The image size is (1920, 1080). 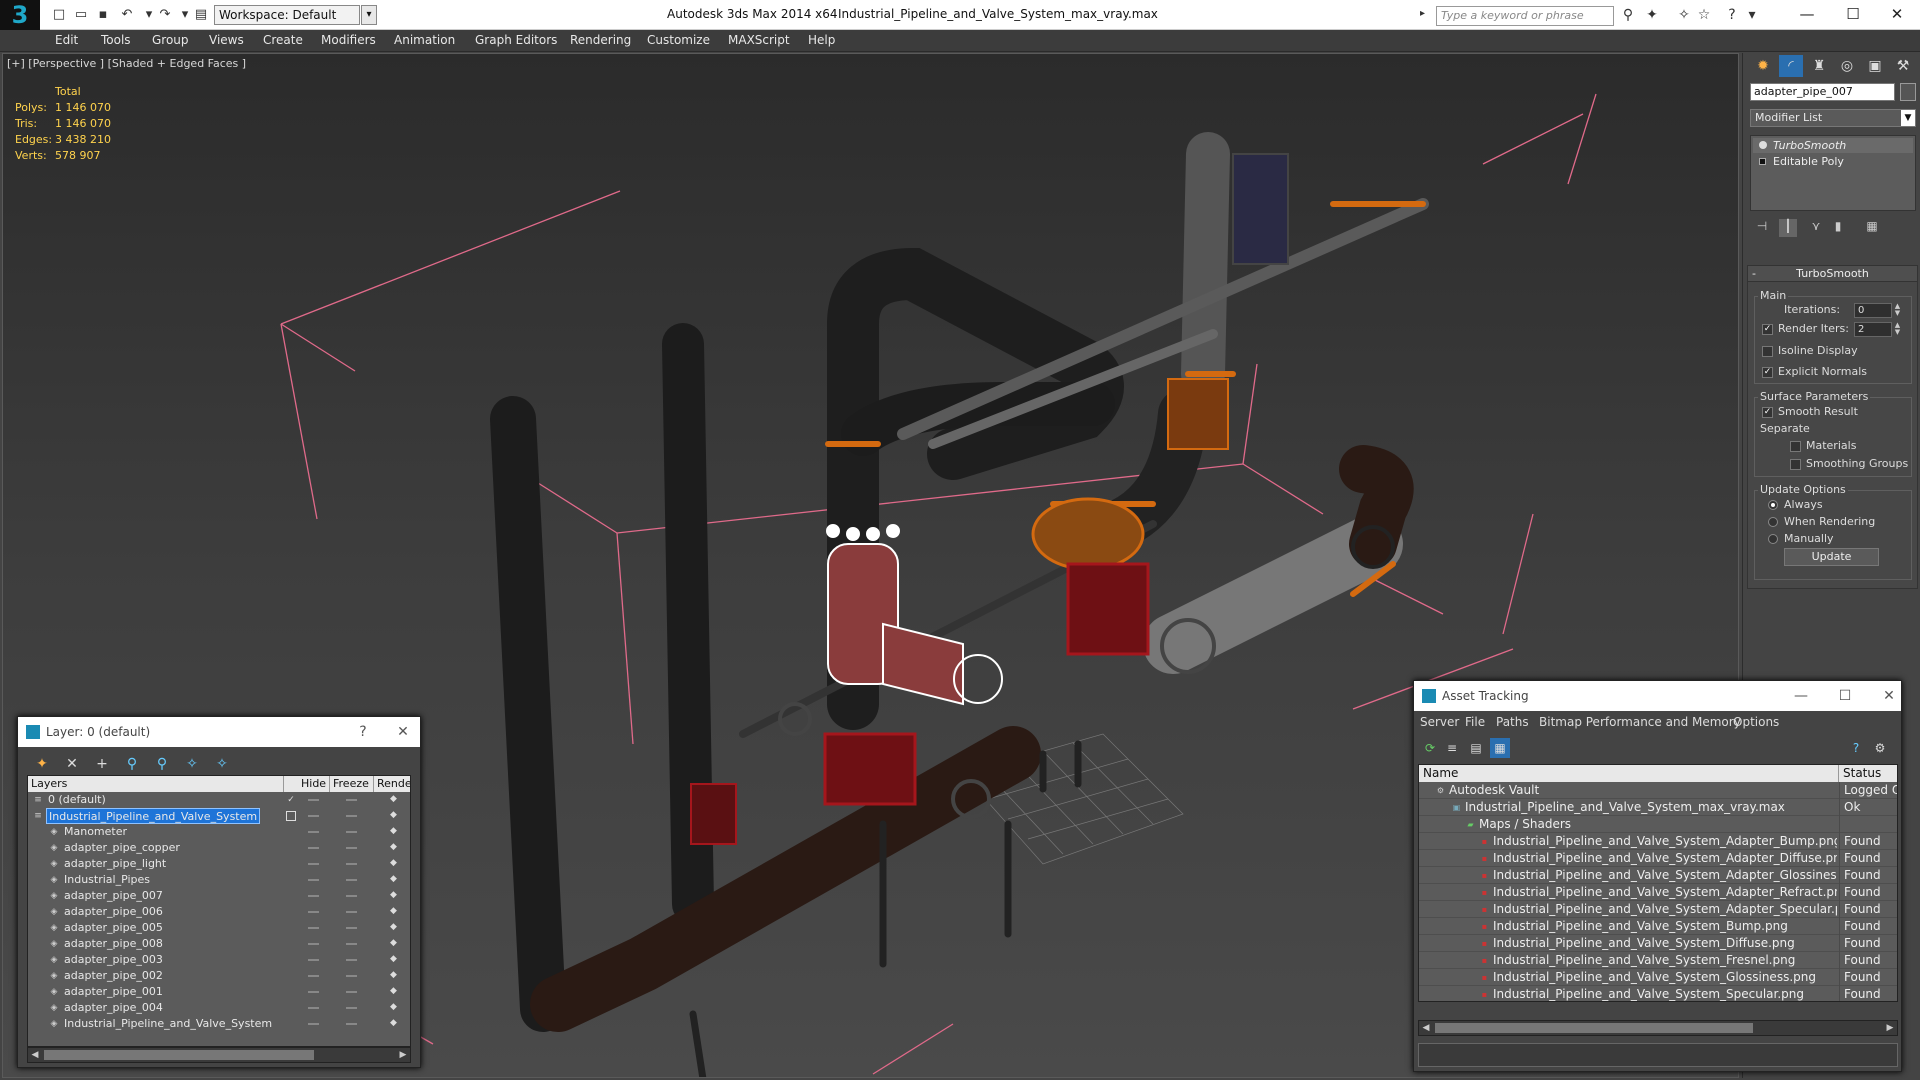 What do you see at coordinates (1643, 790) in the screenshot?
I see `asset-name: Autodesk Vault` at bounding box center [1643, 790].